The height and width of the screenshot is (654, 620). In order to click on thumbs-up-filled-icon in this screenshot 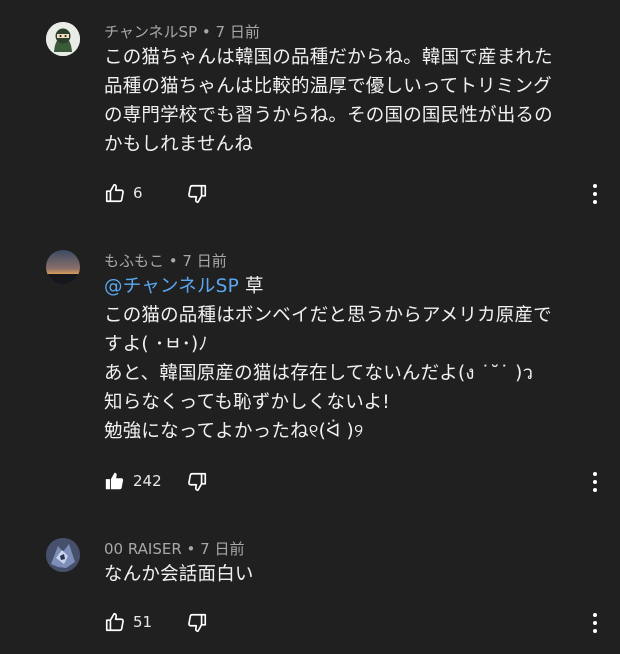, I will do `click(115, 481)`.